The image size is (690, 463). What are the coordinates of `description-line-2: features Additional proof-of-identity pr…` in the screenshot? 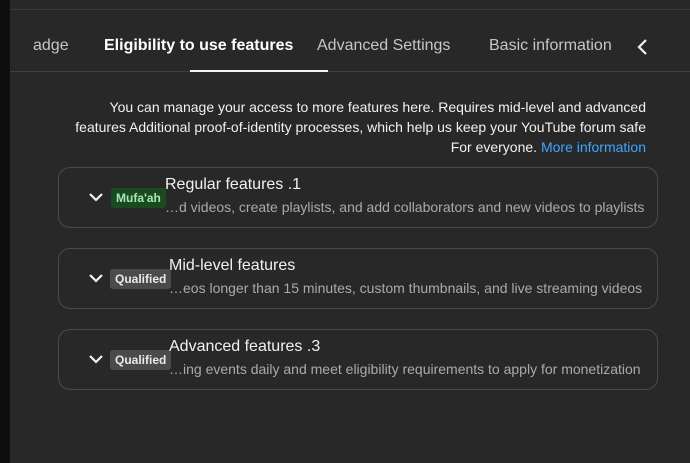 It's located at (360, 127).